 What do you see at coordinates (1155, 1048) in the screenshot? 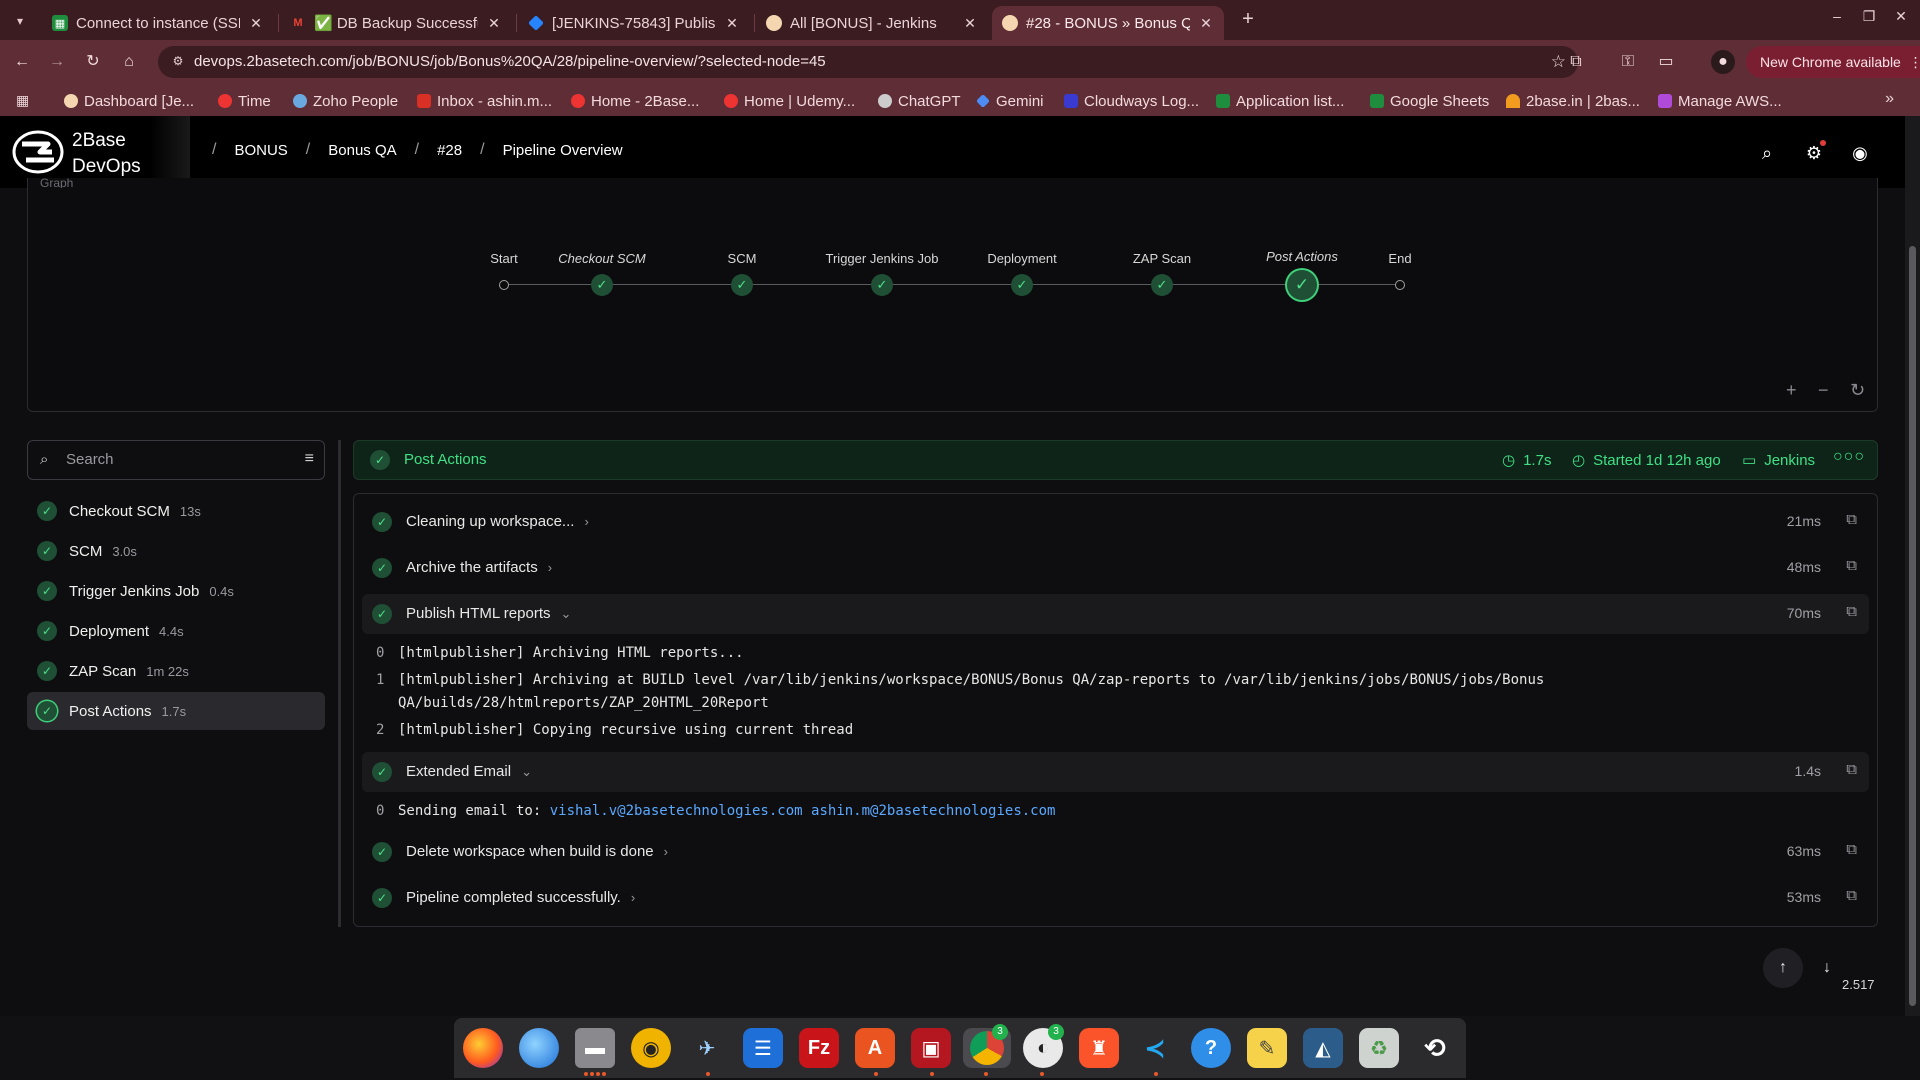
I see `vscode-icon: ≺` at bounding box center [1155, 1048].